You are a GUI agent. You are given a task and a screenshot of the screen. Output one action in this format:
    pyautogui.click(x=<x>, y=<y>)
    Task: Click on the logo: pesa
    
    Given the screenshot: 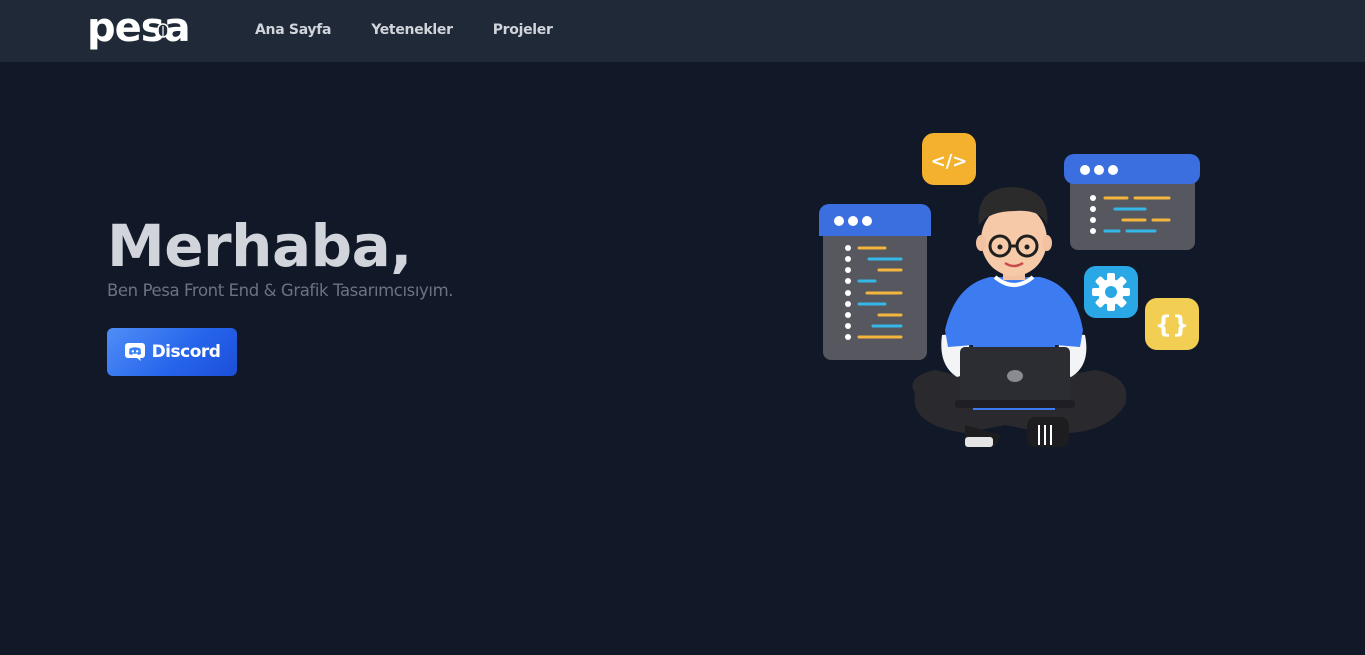 What is the action you would take?
    pyautogui.click(x=139, y=28)
    